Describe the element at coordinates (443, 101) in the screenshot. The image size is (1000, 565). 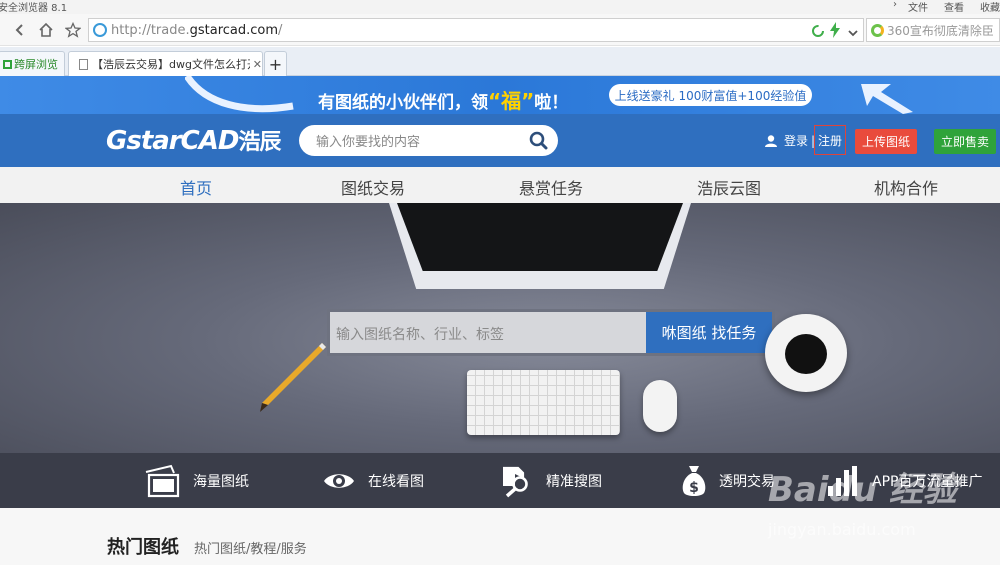
I see `promo-headline: 有图纸的小伙伴们，领“福”啦！` at that location.